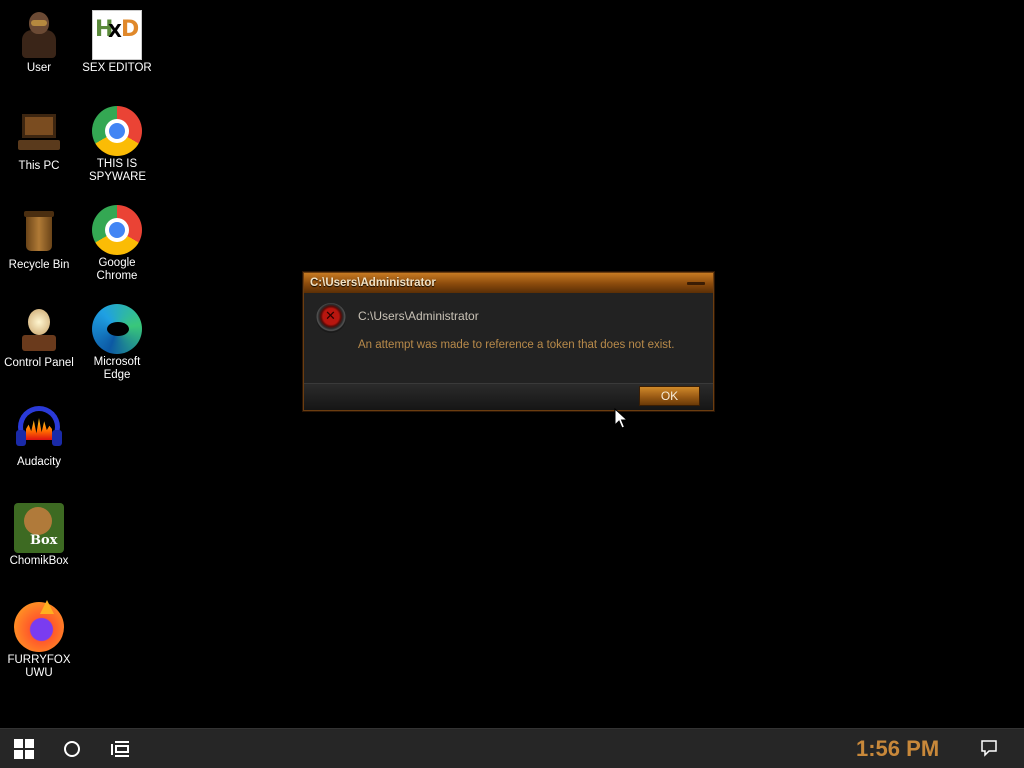  Describe the element at coordinates (39, 626) in the screenshot. I see `firefox-icon` at that location.